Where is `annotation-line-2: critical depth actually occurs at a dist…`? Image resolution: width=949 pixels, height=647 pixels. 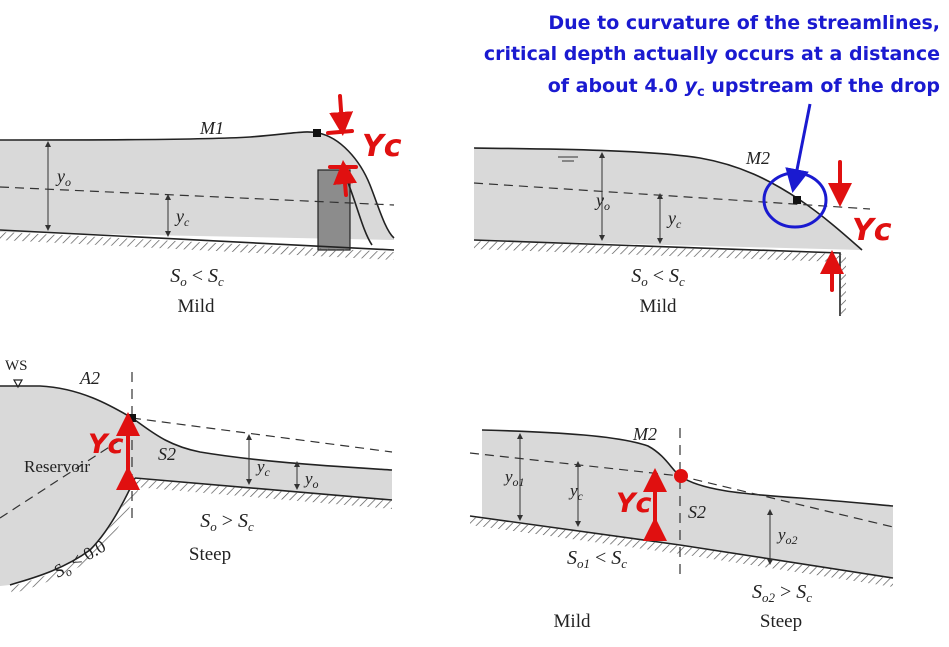
annotation-line-2: critical depth actually occurs at a dist… is located at coordinates (712, 54).